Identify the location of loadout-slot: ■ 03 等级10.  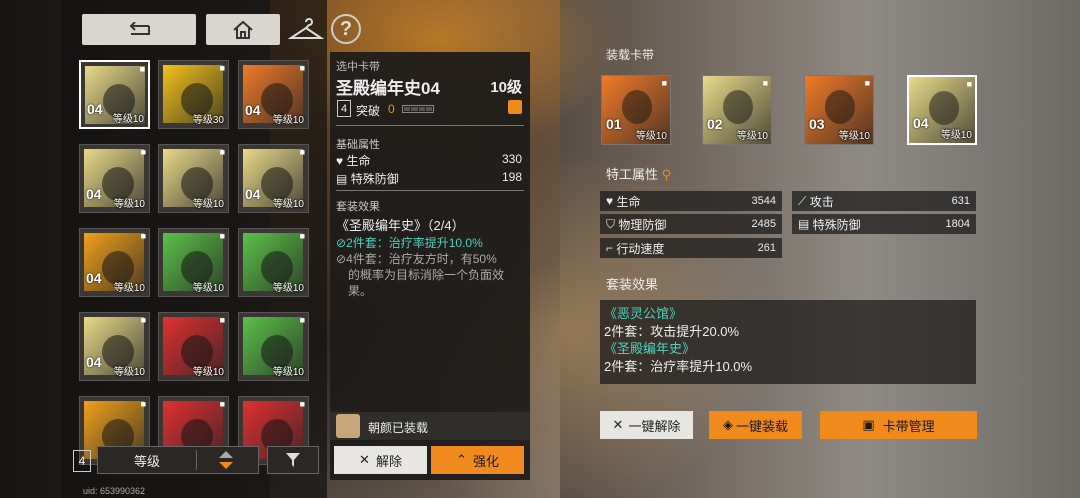
(839, 110).